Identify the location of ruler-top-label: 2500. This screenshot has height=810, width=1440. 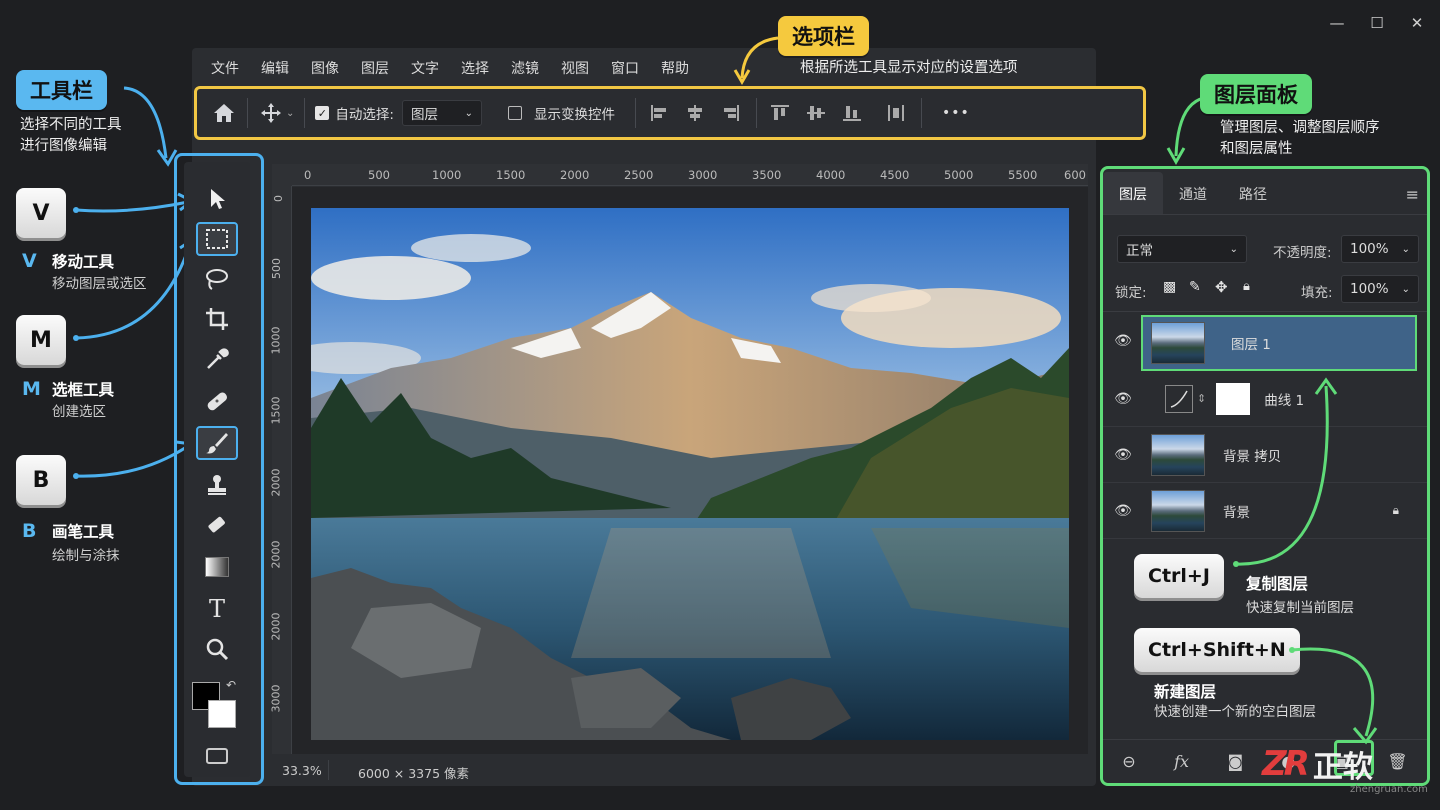
(639, 175).